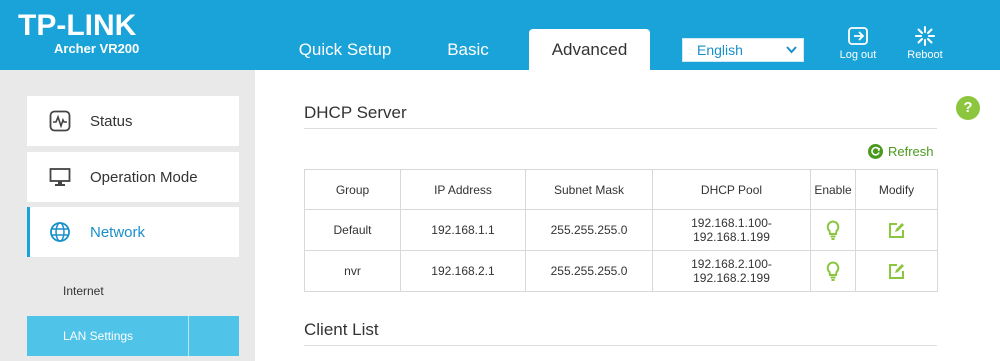 This screenshot has height=361, width=1000. Describe the element at coordinates (911, 151) in the screenshot. I see `refresh-label: Refresh` at that location.